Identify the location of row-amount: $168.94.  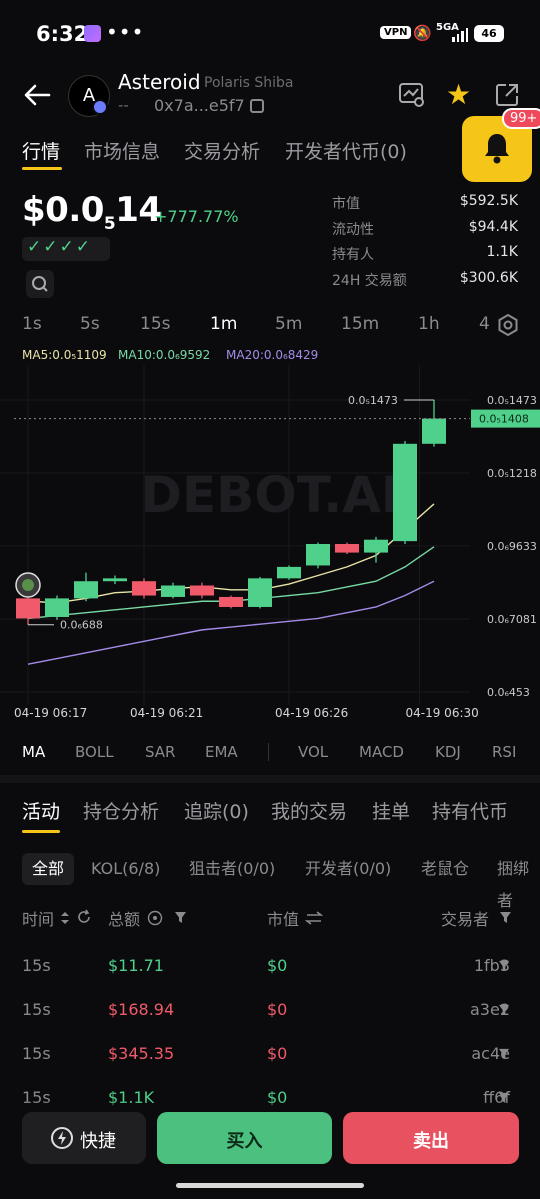
(141, 1009).